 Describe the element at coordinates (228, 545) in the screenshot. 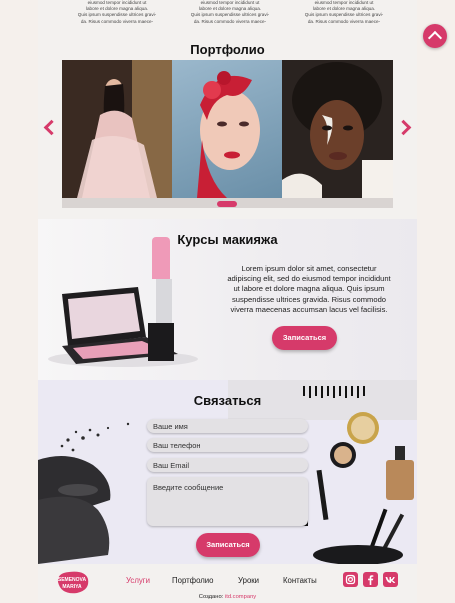

I see `contact-submit-button: Записаться` at that location.